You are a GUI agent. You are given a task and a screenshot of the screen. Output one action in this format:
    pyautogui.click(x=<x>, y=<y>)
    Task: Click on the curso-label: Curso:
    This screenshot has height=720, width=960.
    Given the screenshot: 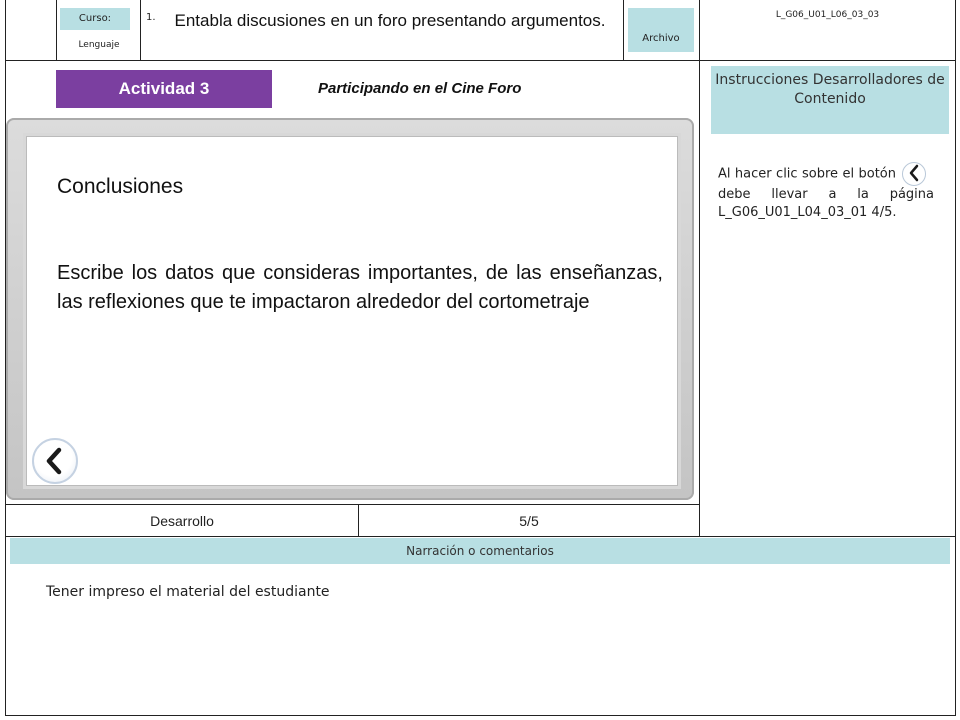 What is the action you would take?
    pyautogui.click(x=95, y=19)
    